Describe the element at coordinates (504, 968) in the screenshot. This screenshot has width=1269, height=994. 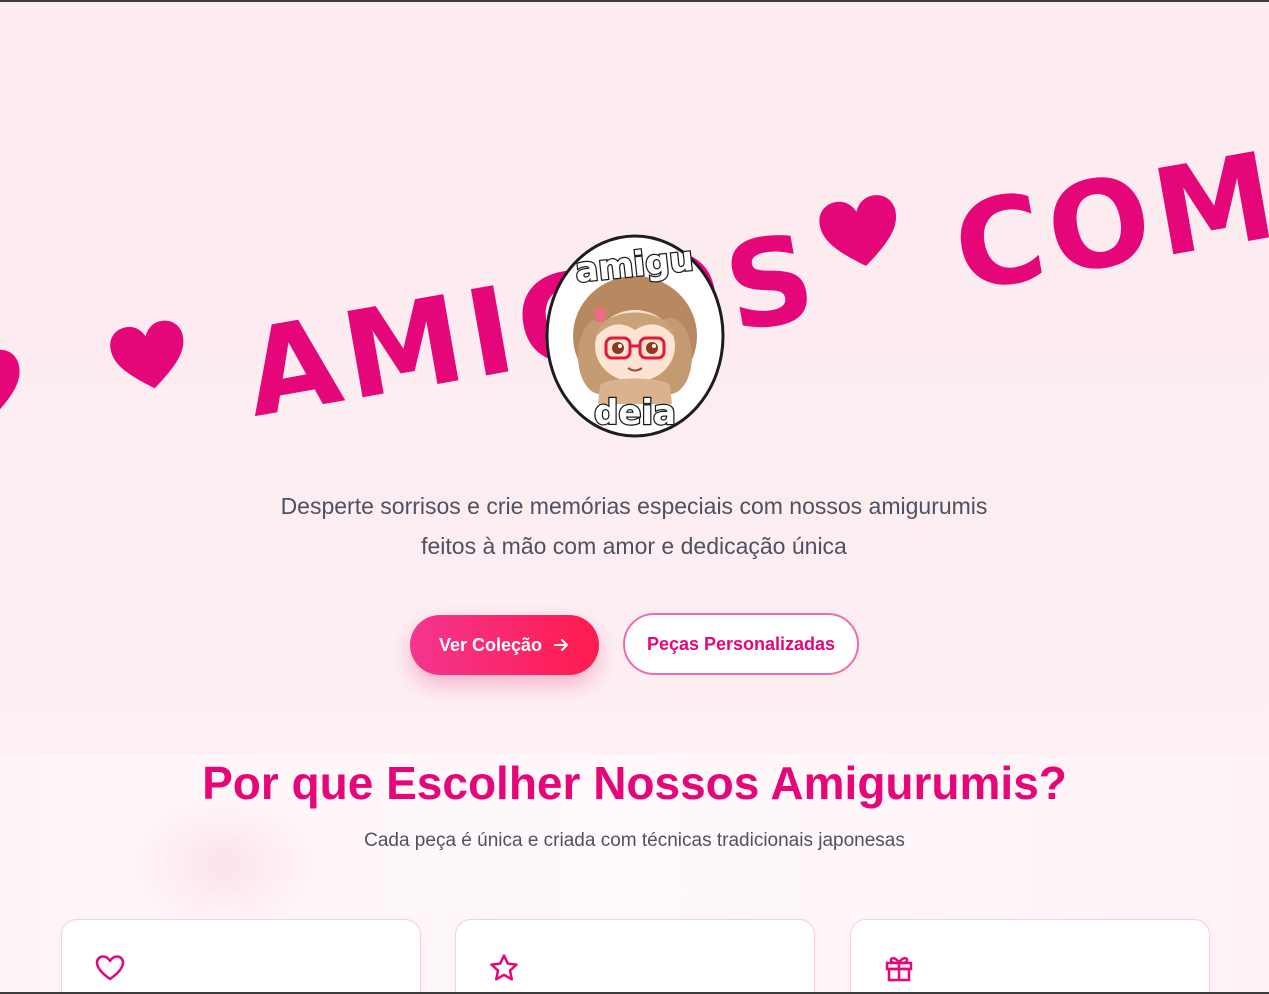
I see `star-icon` at that location.